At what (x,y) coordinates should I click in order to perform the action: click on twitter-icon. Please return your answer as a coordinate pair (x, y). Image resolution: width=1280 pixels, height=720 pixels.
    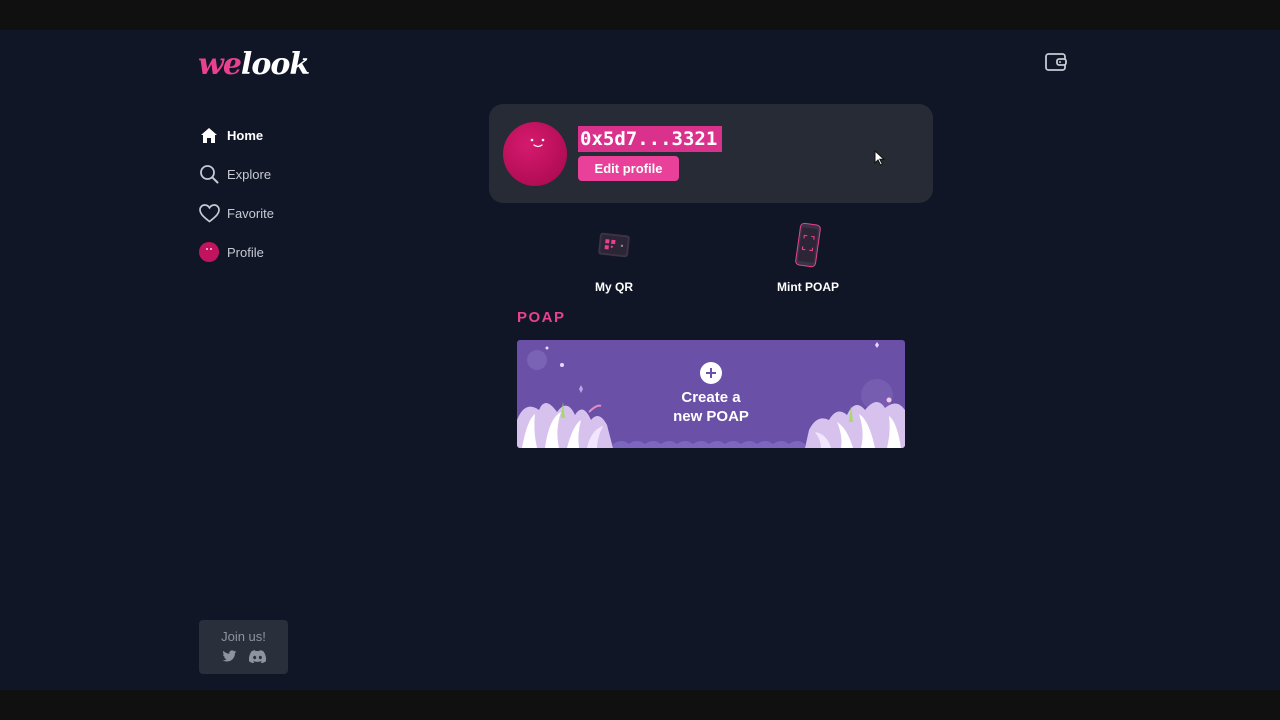
    Looking at the image, I should click on (229, 656).